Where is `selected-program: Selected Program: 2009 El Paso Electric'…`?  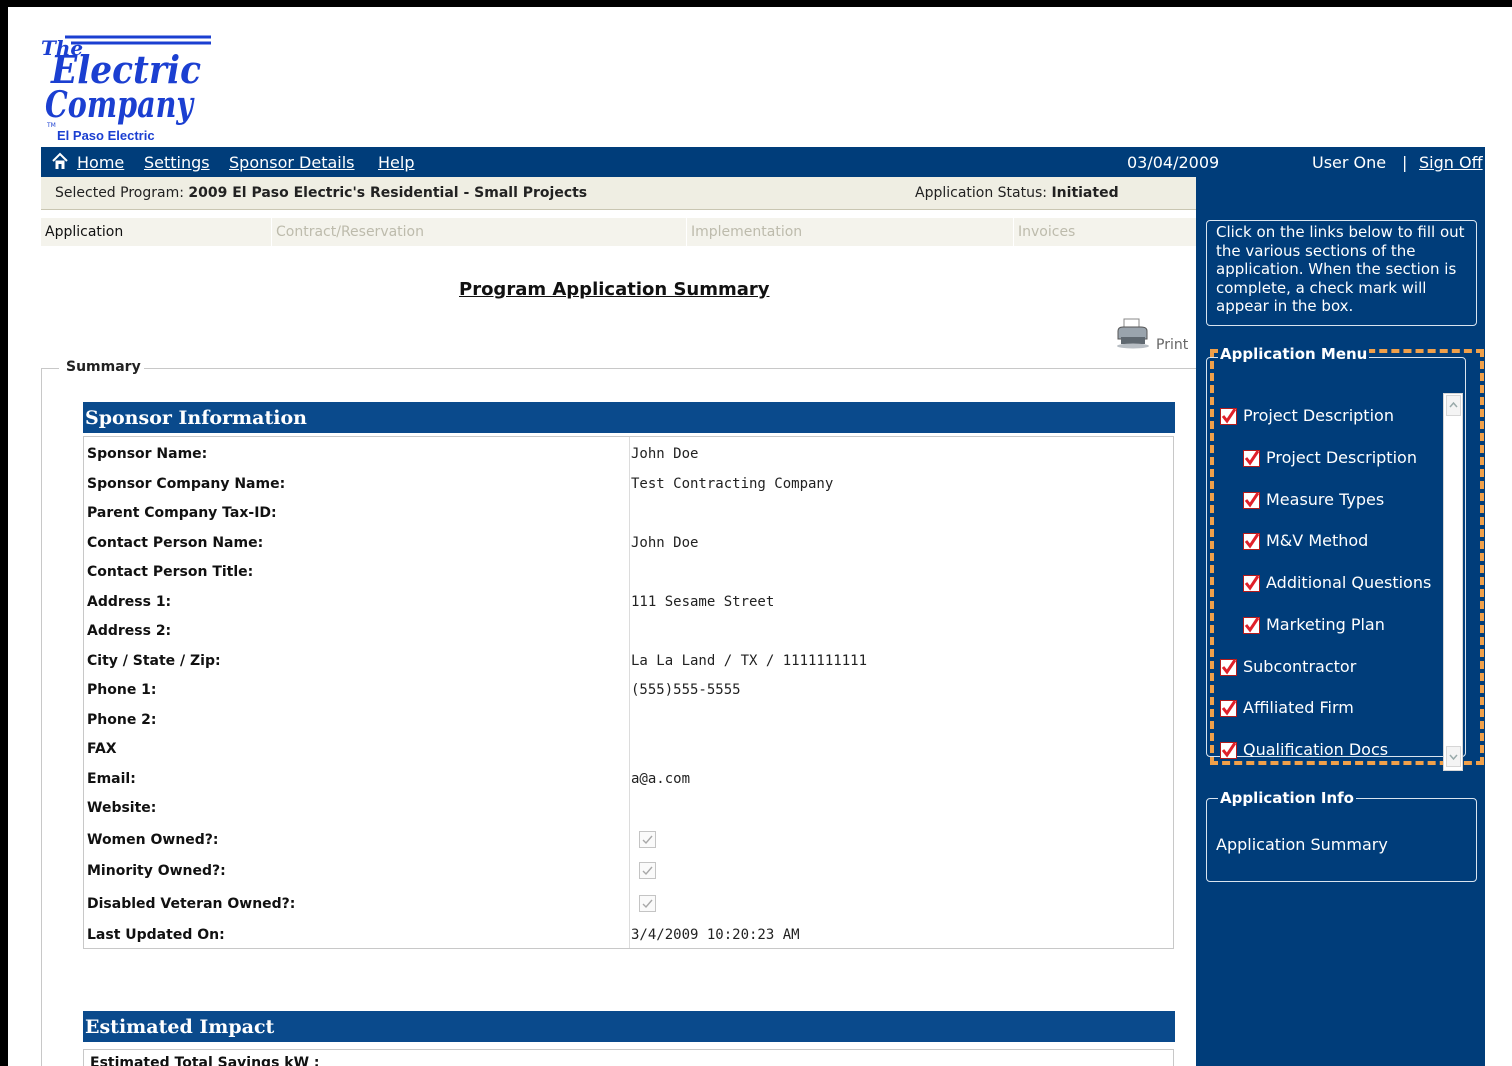
selected-program: Selected Program: 2009 El Paso Electric'… is located at coordinates (321, 193).